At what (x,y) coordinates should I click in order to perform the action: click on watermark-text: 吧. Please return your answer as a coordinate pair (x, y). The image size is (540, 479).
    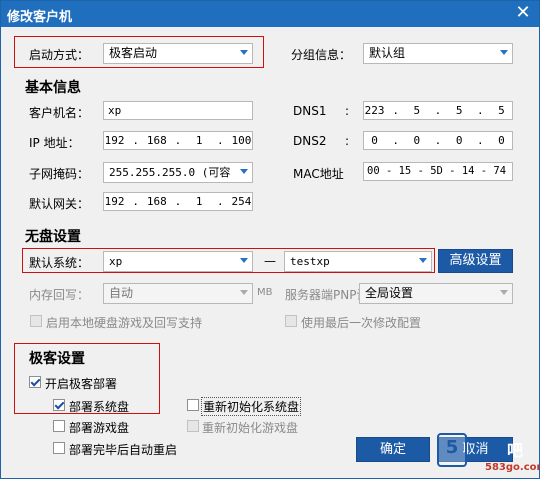
    Looking at the image, I should click on (515, 450).